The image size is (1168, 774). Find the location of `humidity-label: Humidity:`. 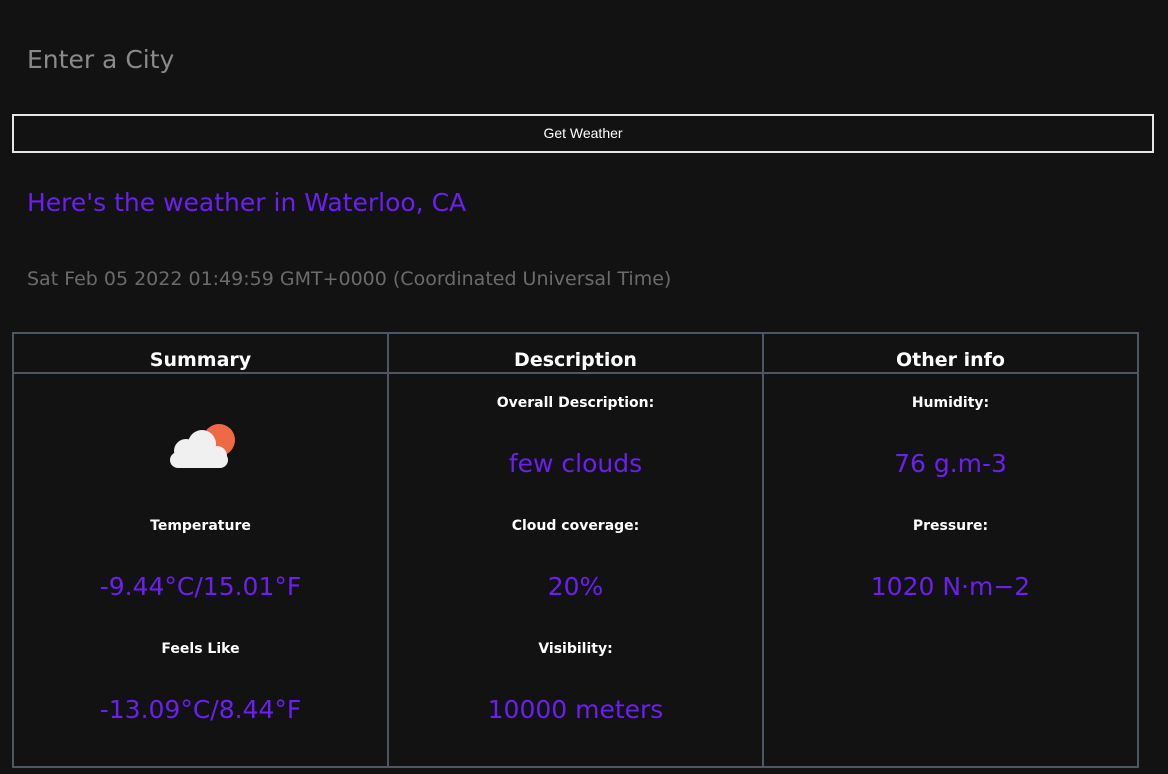

humidity-label: Humidity: is located at coordinates (950, 403).